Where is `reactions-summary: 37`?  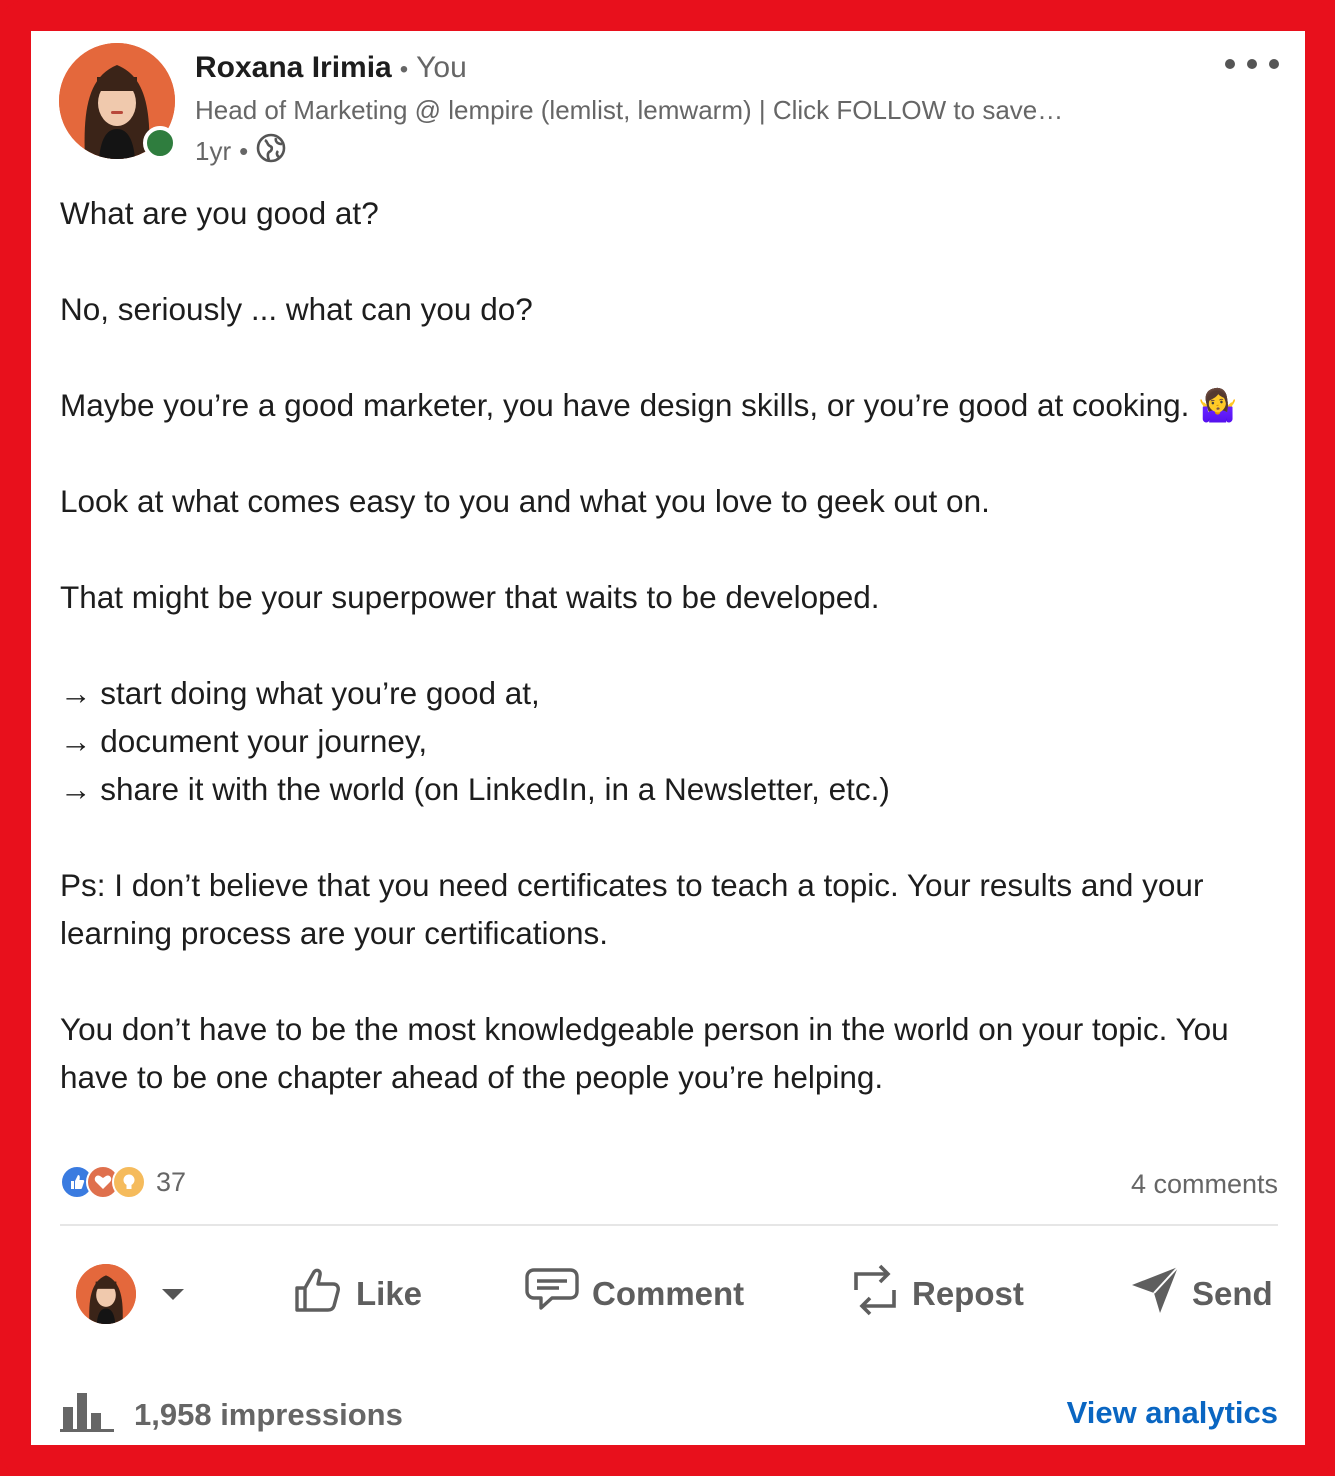
reactions-summary: 37 is located at coordinates (123, 1182).